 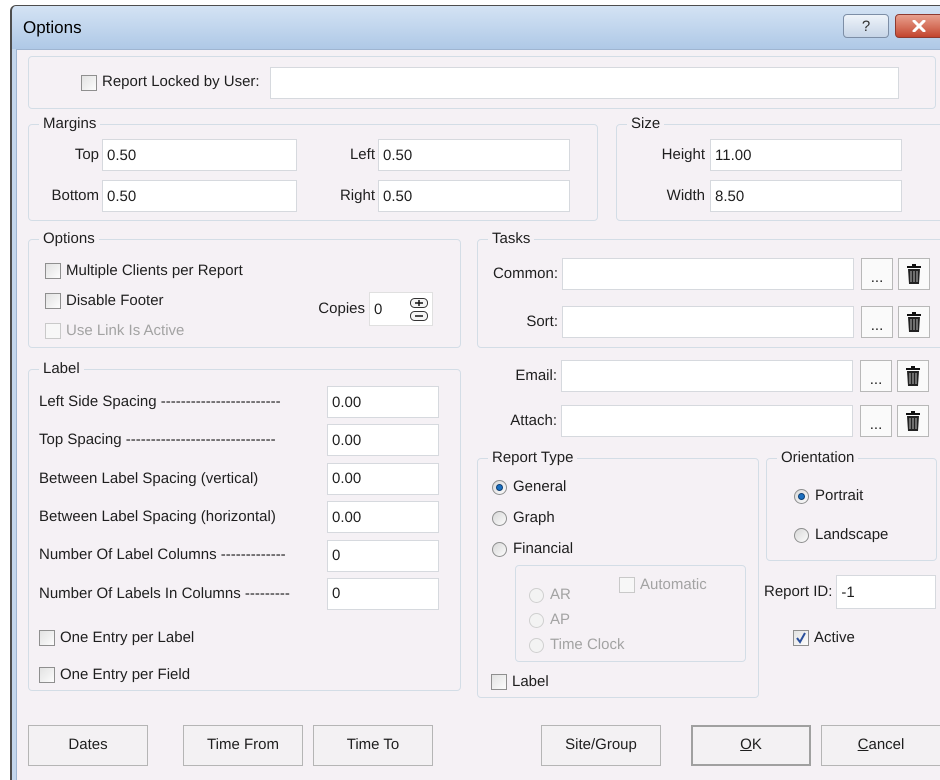 I want to click on field-label: Between Label Spacing (vertical), so click(x=149, y=478).